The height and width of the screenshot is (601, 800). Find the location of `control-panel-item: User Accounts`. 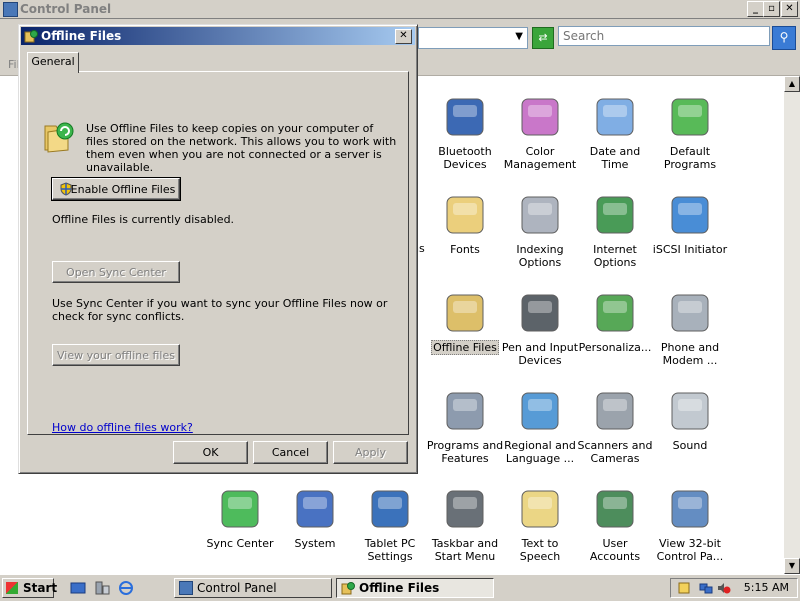

control-panel-item: User Accounts is located at coordinates (615, 524).